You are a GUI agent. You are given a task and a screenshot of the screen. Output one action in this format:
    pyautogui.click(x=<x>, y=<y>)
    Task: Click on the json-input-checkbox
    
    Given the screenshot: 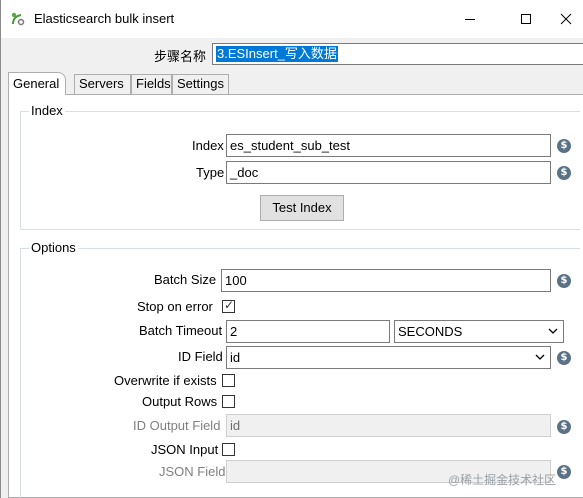 What is the action you would take?
    pyautogui.click(x=228, y=449)
    